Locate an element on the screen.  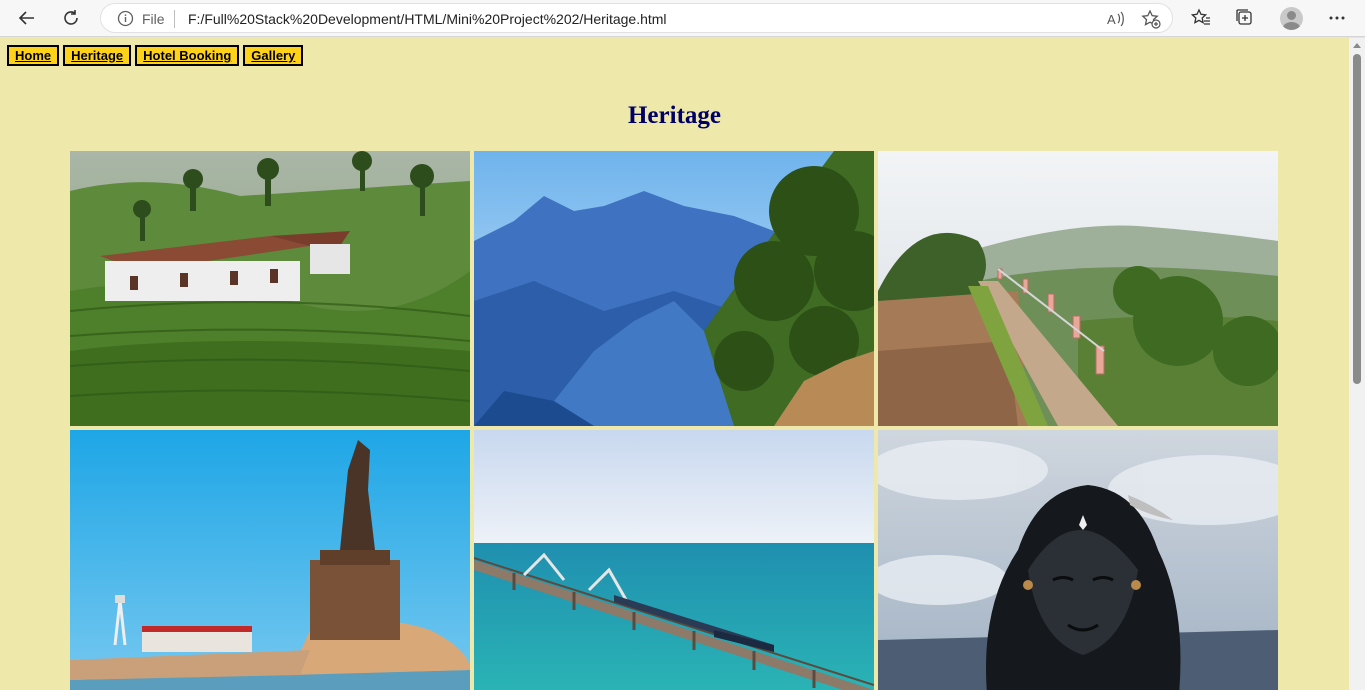
scrollbar-thumb is located at coordinates (1357, 219).